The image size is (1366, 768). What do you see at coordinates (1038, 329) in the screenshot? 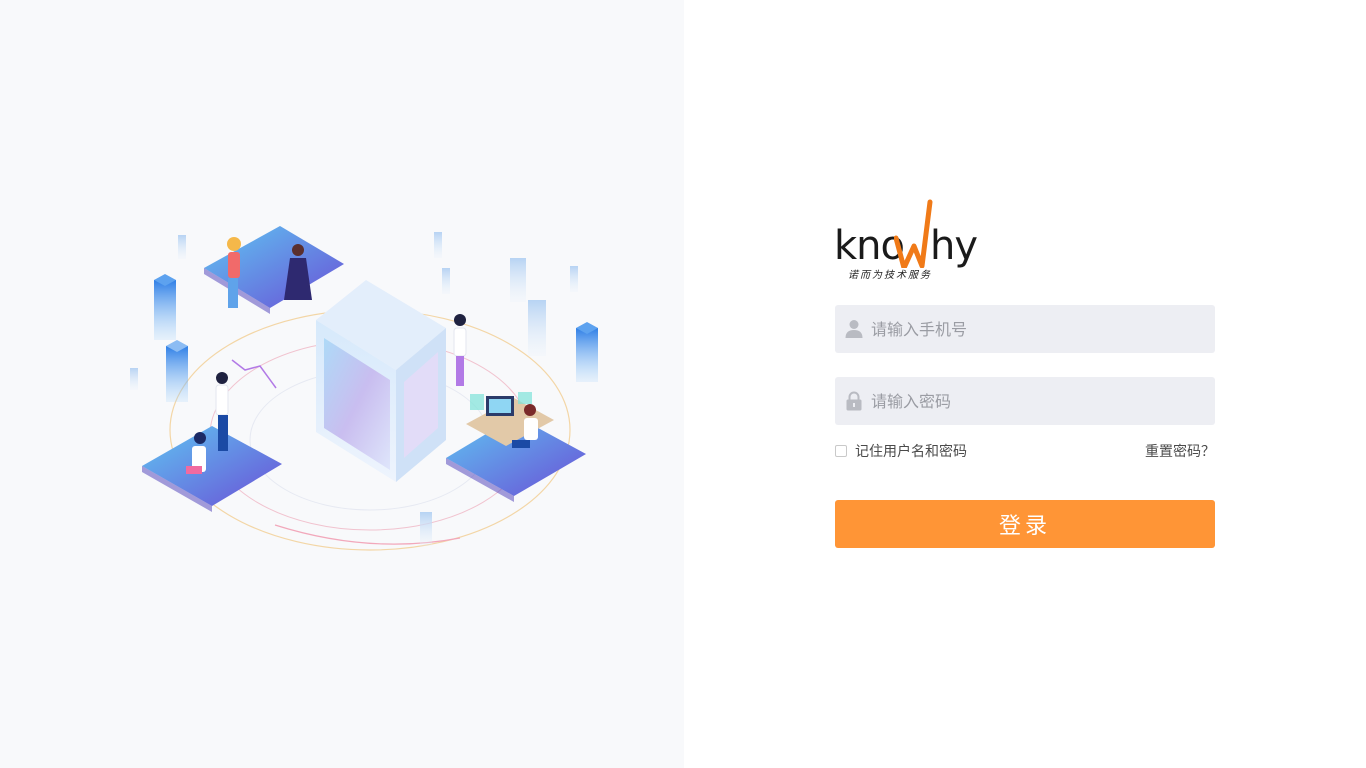
I see `phone-input` at bounding box center [1038, 329].